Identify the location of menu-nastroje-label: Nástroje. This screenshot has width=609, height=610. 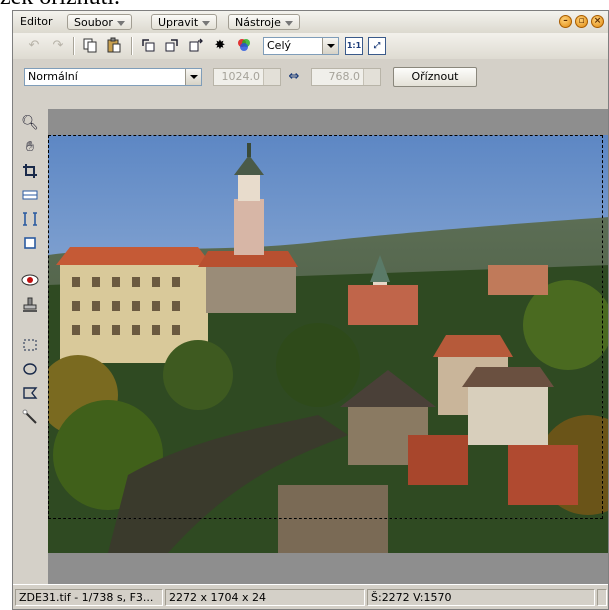
(258, 22).